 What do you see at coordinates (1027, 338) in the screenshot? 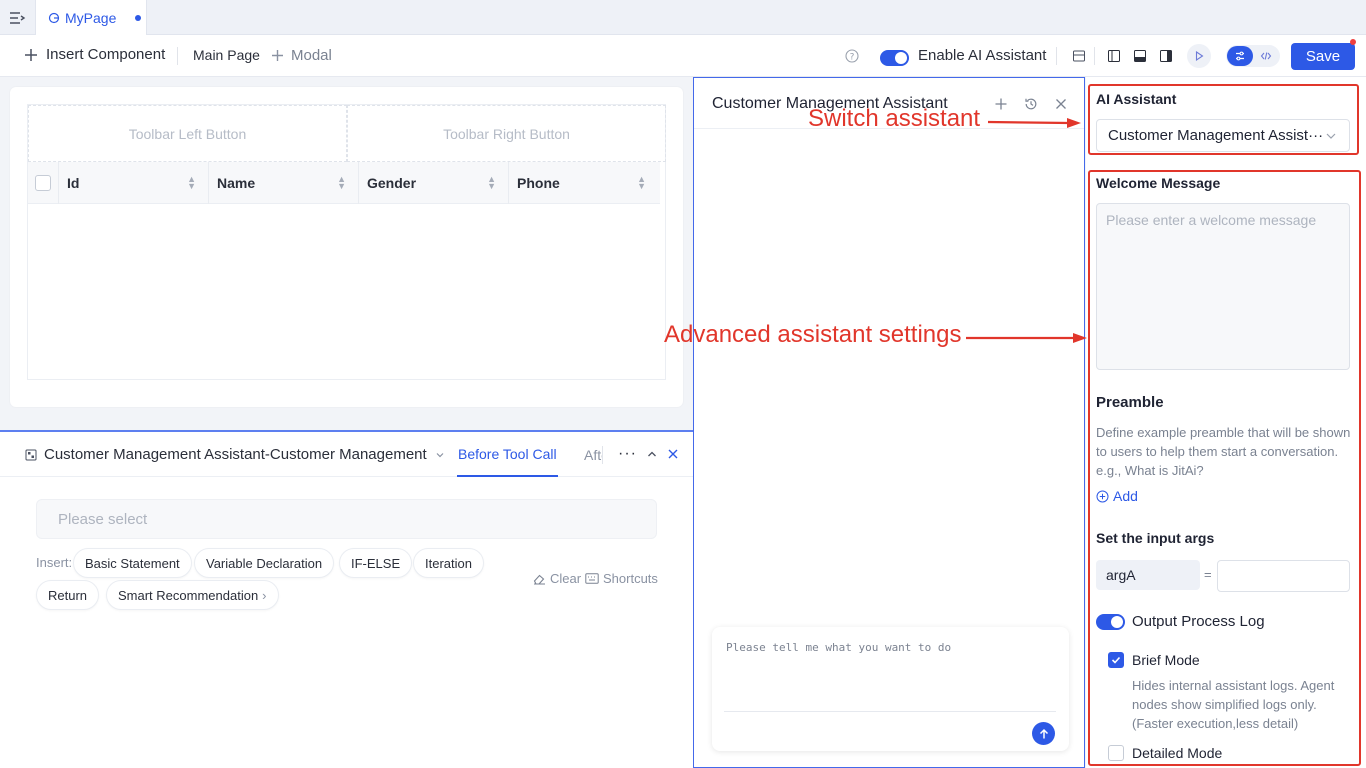
I see `annotation-arrow-advanced` at bounding box center [1027, 338].